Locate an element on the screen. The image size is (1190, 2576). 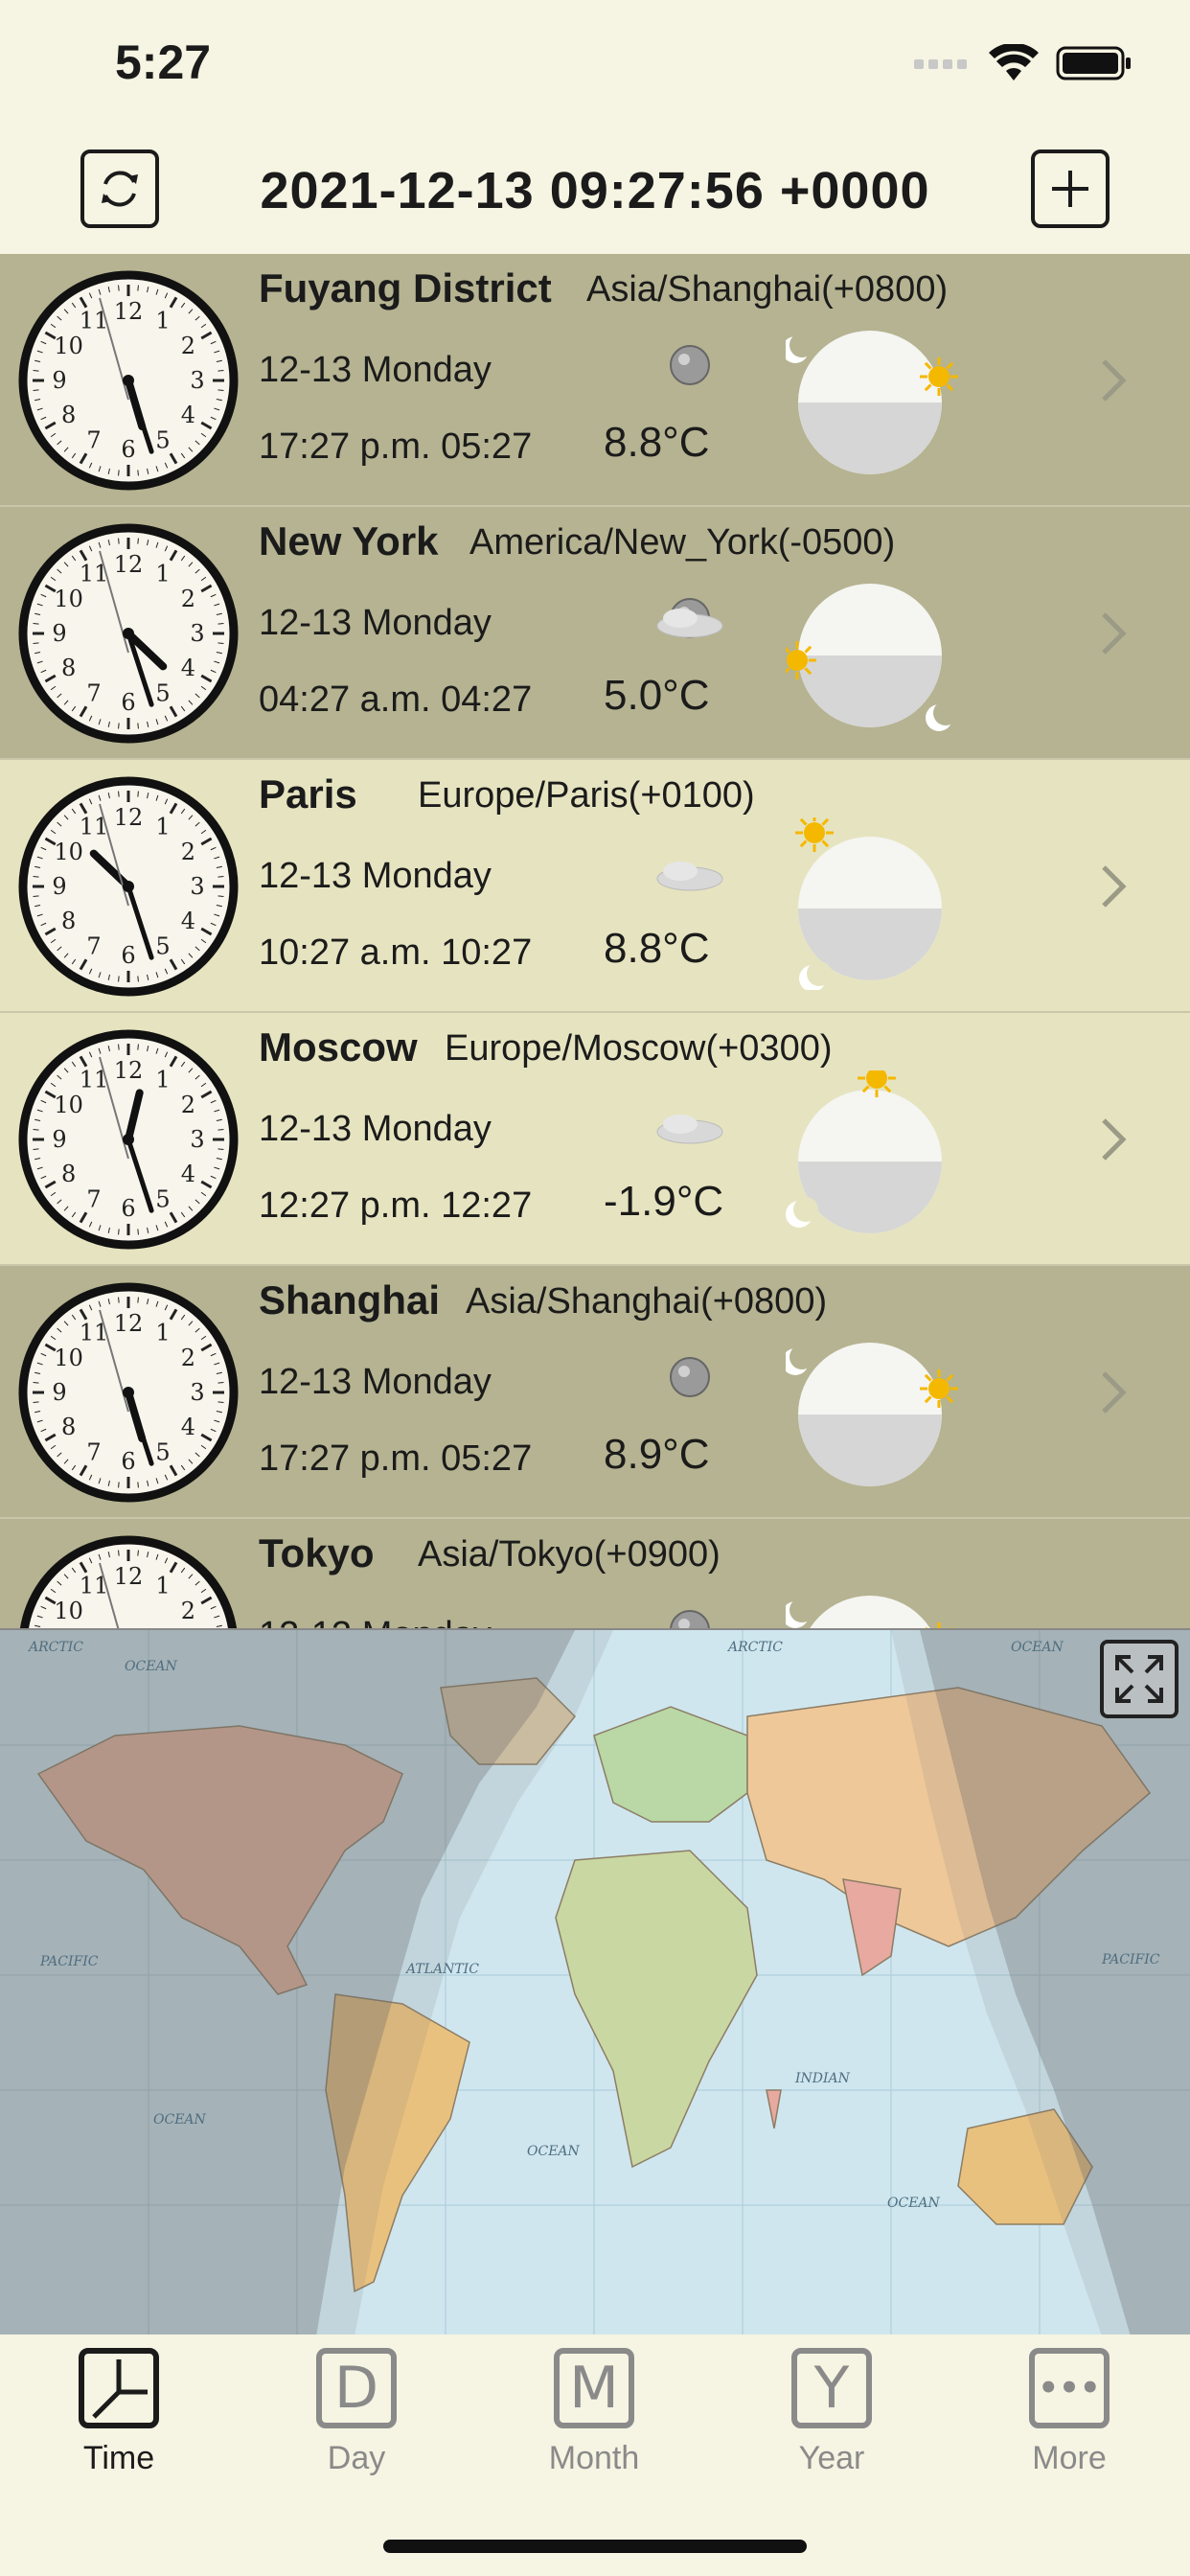
city-name: Fuyang District is located at coordinates (405, 287).